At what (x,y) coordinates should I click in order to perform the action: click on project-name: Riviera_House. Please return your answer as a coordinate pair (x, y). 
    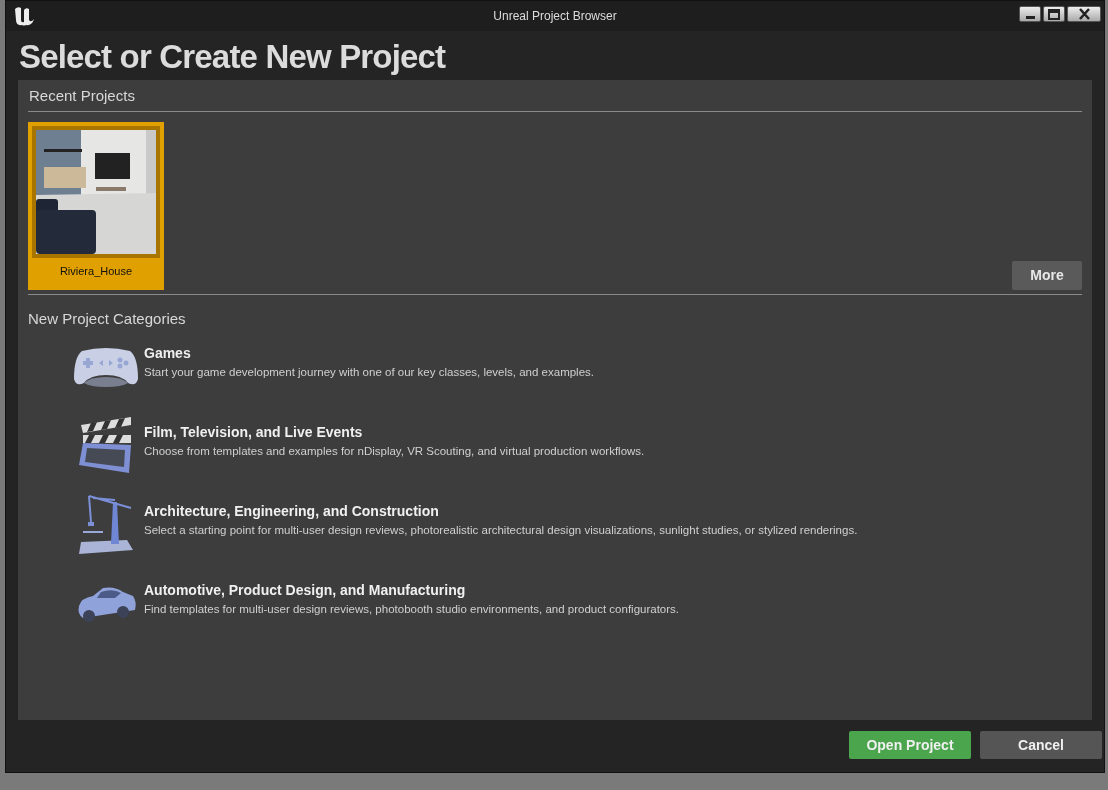
    Looking at the image, I should click on (96, 271).